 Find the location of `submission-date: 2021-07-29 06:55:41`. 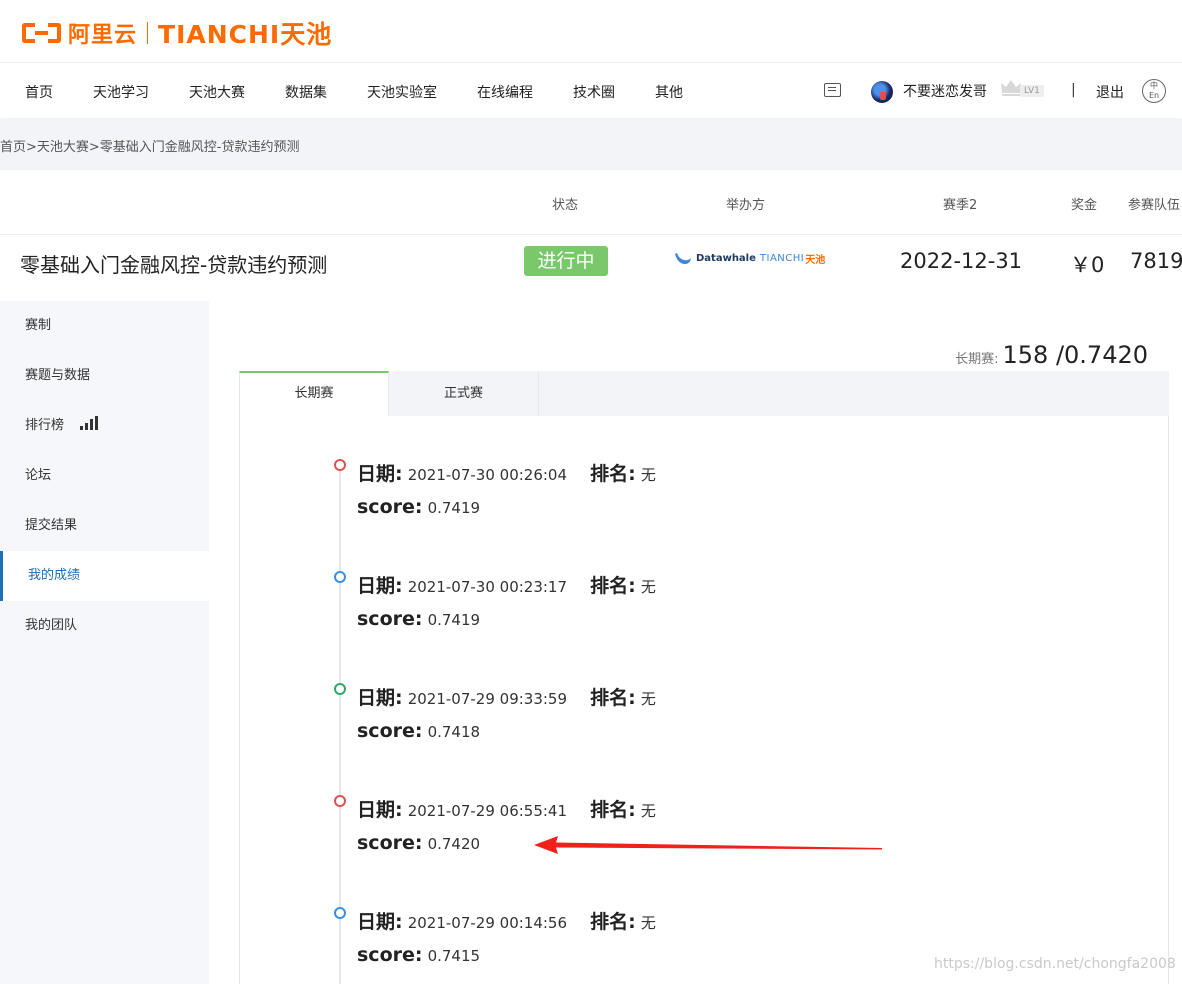

submission-date: 2021-07-29 06:55:41 is located at coordinates (487, 811).